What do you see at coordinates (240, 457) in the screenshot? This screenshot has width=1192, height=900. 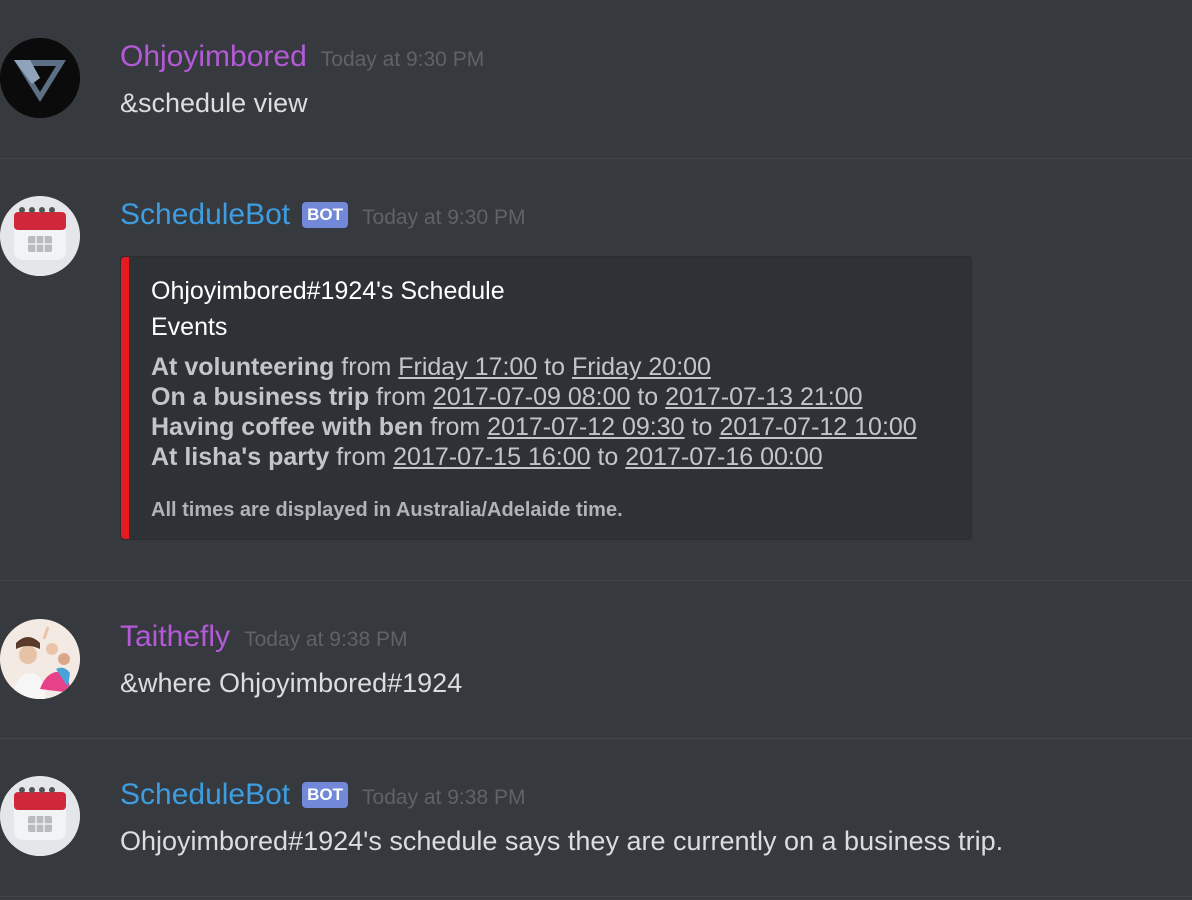 I see `event-name: At lisha's party` at bounding box center [240, 457].